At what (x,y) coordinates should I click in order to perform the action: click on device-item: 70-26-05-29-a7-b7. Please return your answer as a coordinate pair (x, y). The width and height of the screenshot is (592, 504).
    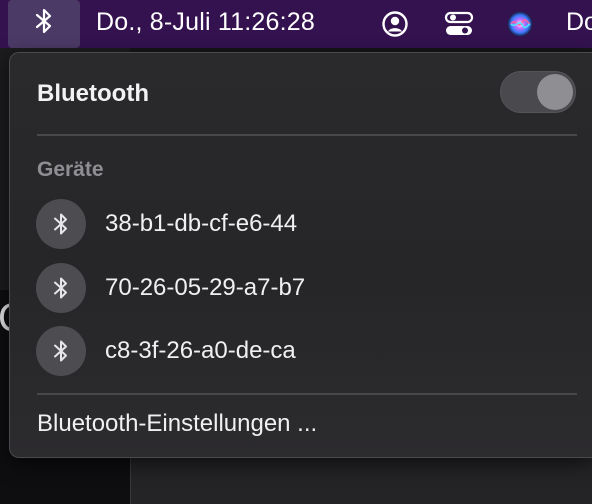
    Looking at the image, I should click on (306, 288).